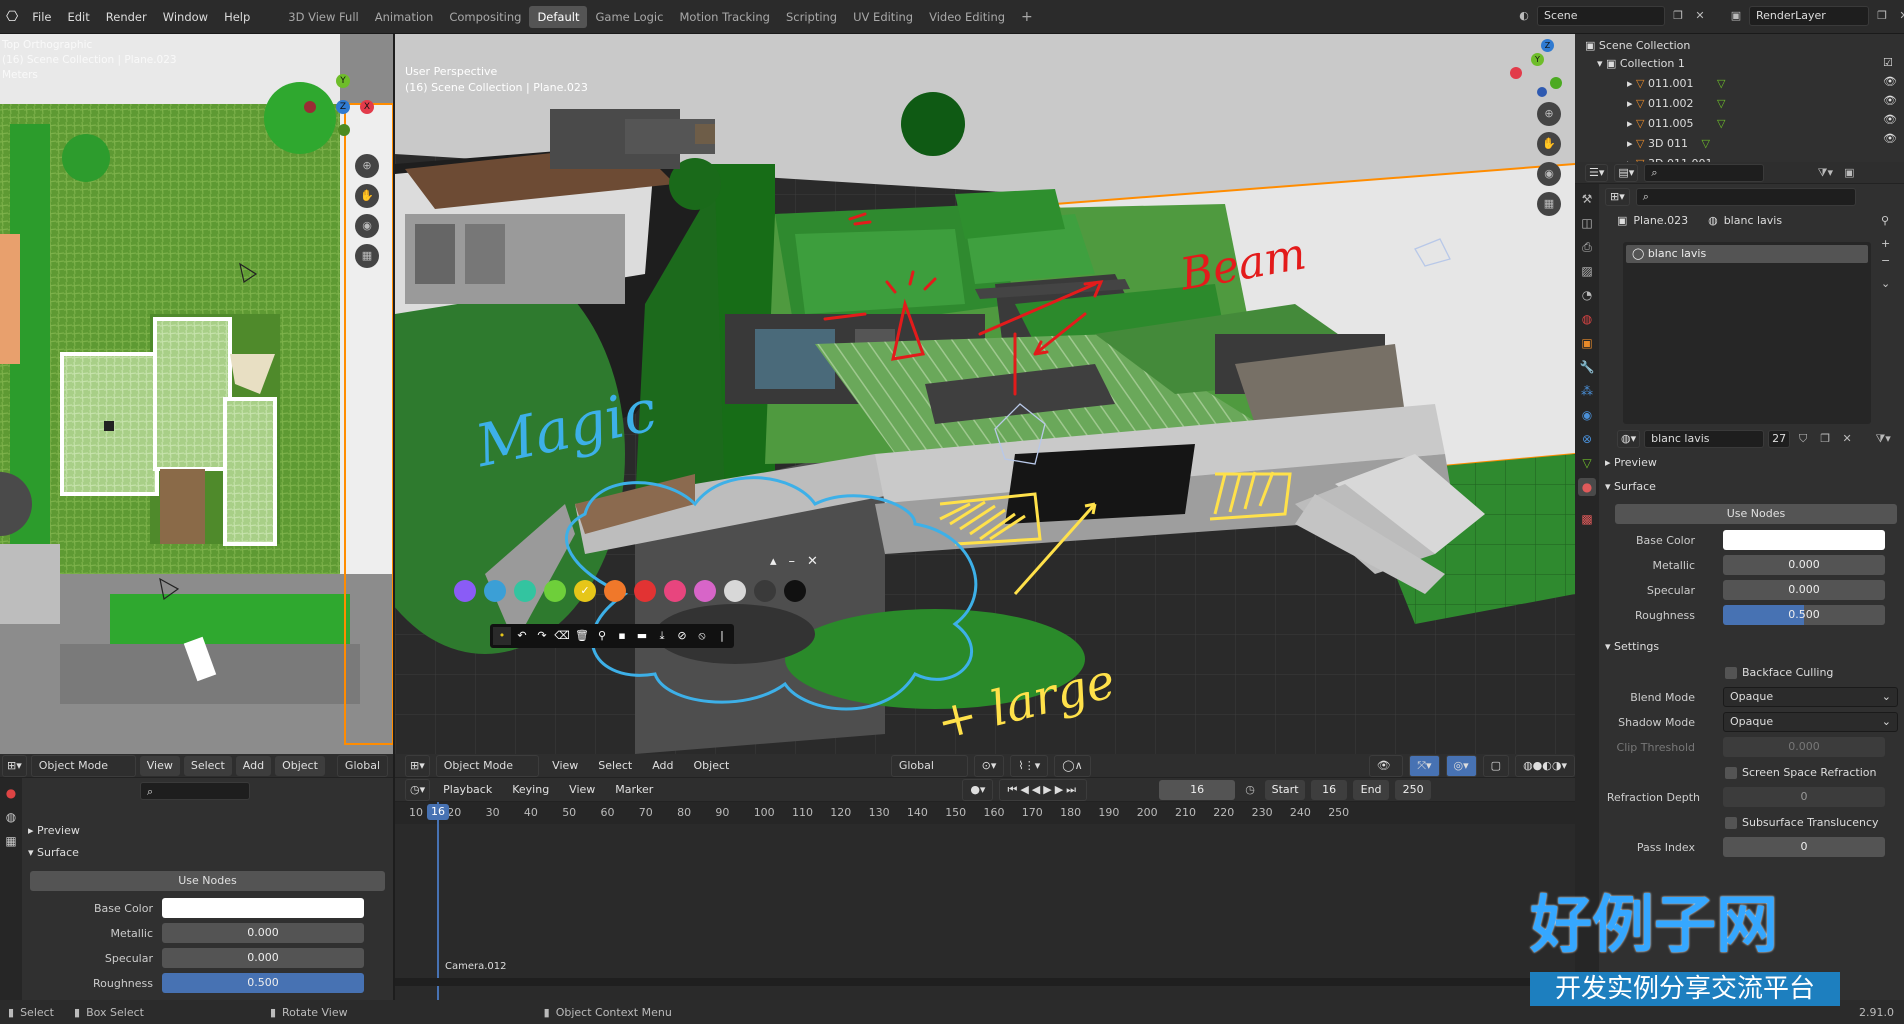 This screenshot has width=1904, height=1024. Describe the element at coordinates (340, 105) in the screenshot. I see `left-nav-gizmo: Y Z X` at that location.